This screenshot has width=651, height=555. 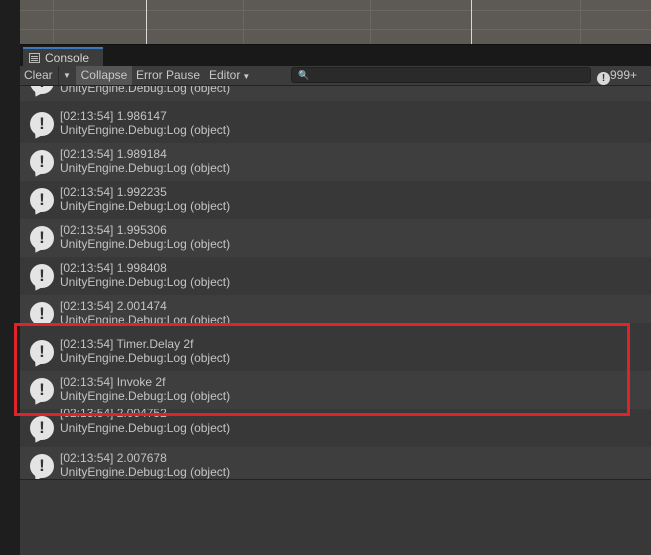 I want to click on clear-options-dropdown: ▼, so click(x=66, y=75).